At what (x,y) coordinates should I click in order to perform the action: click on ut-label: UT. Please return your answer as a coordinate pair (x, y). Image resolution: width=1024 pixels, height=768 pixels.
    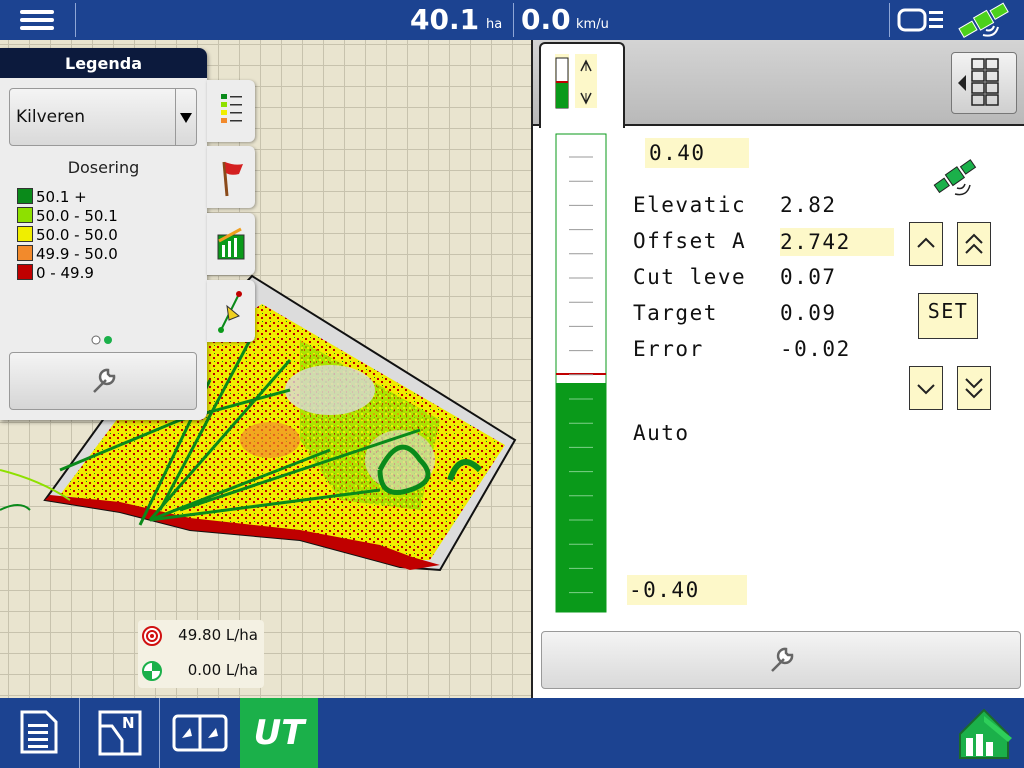
    Looking at the image, I should click on (279, 733).